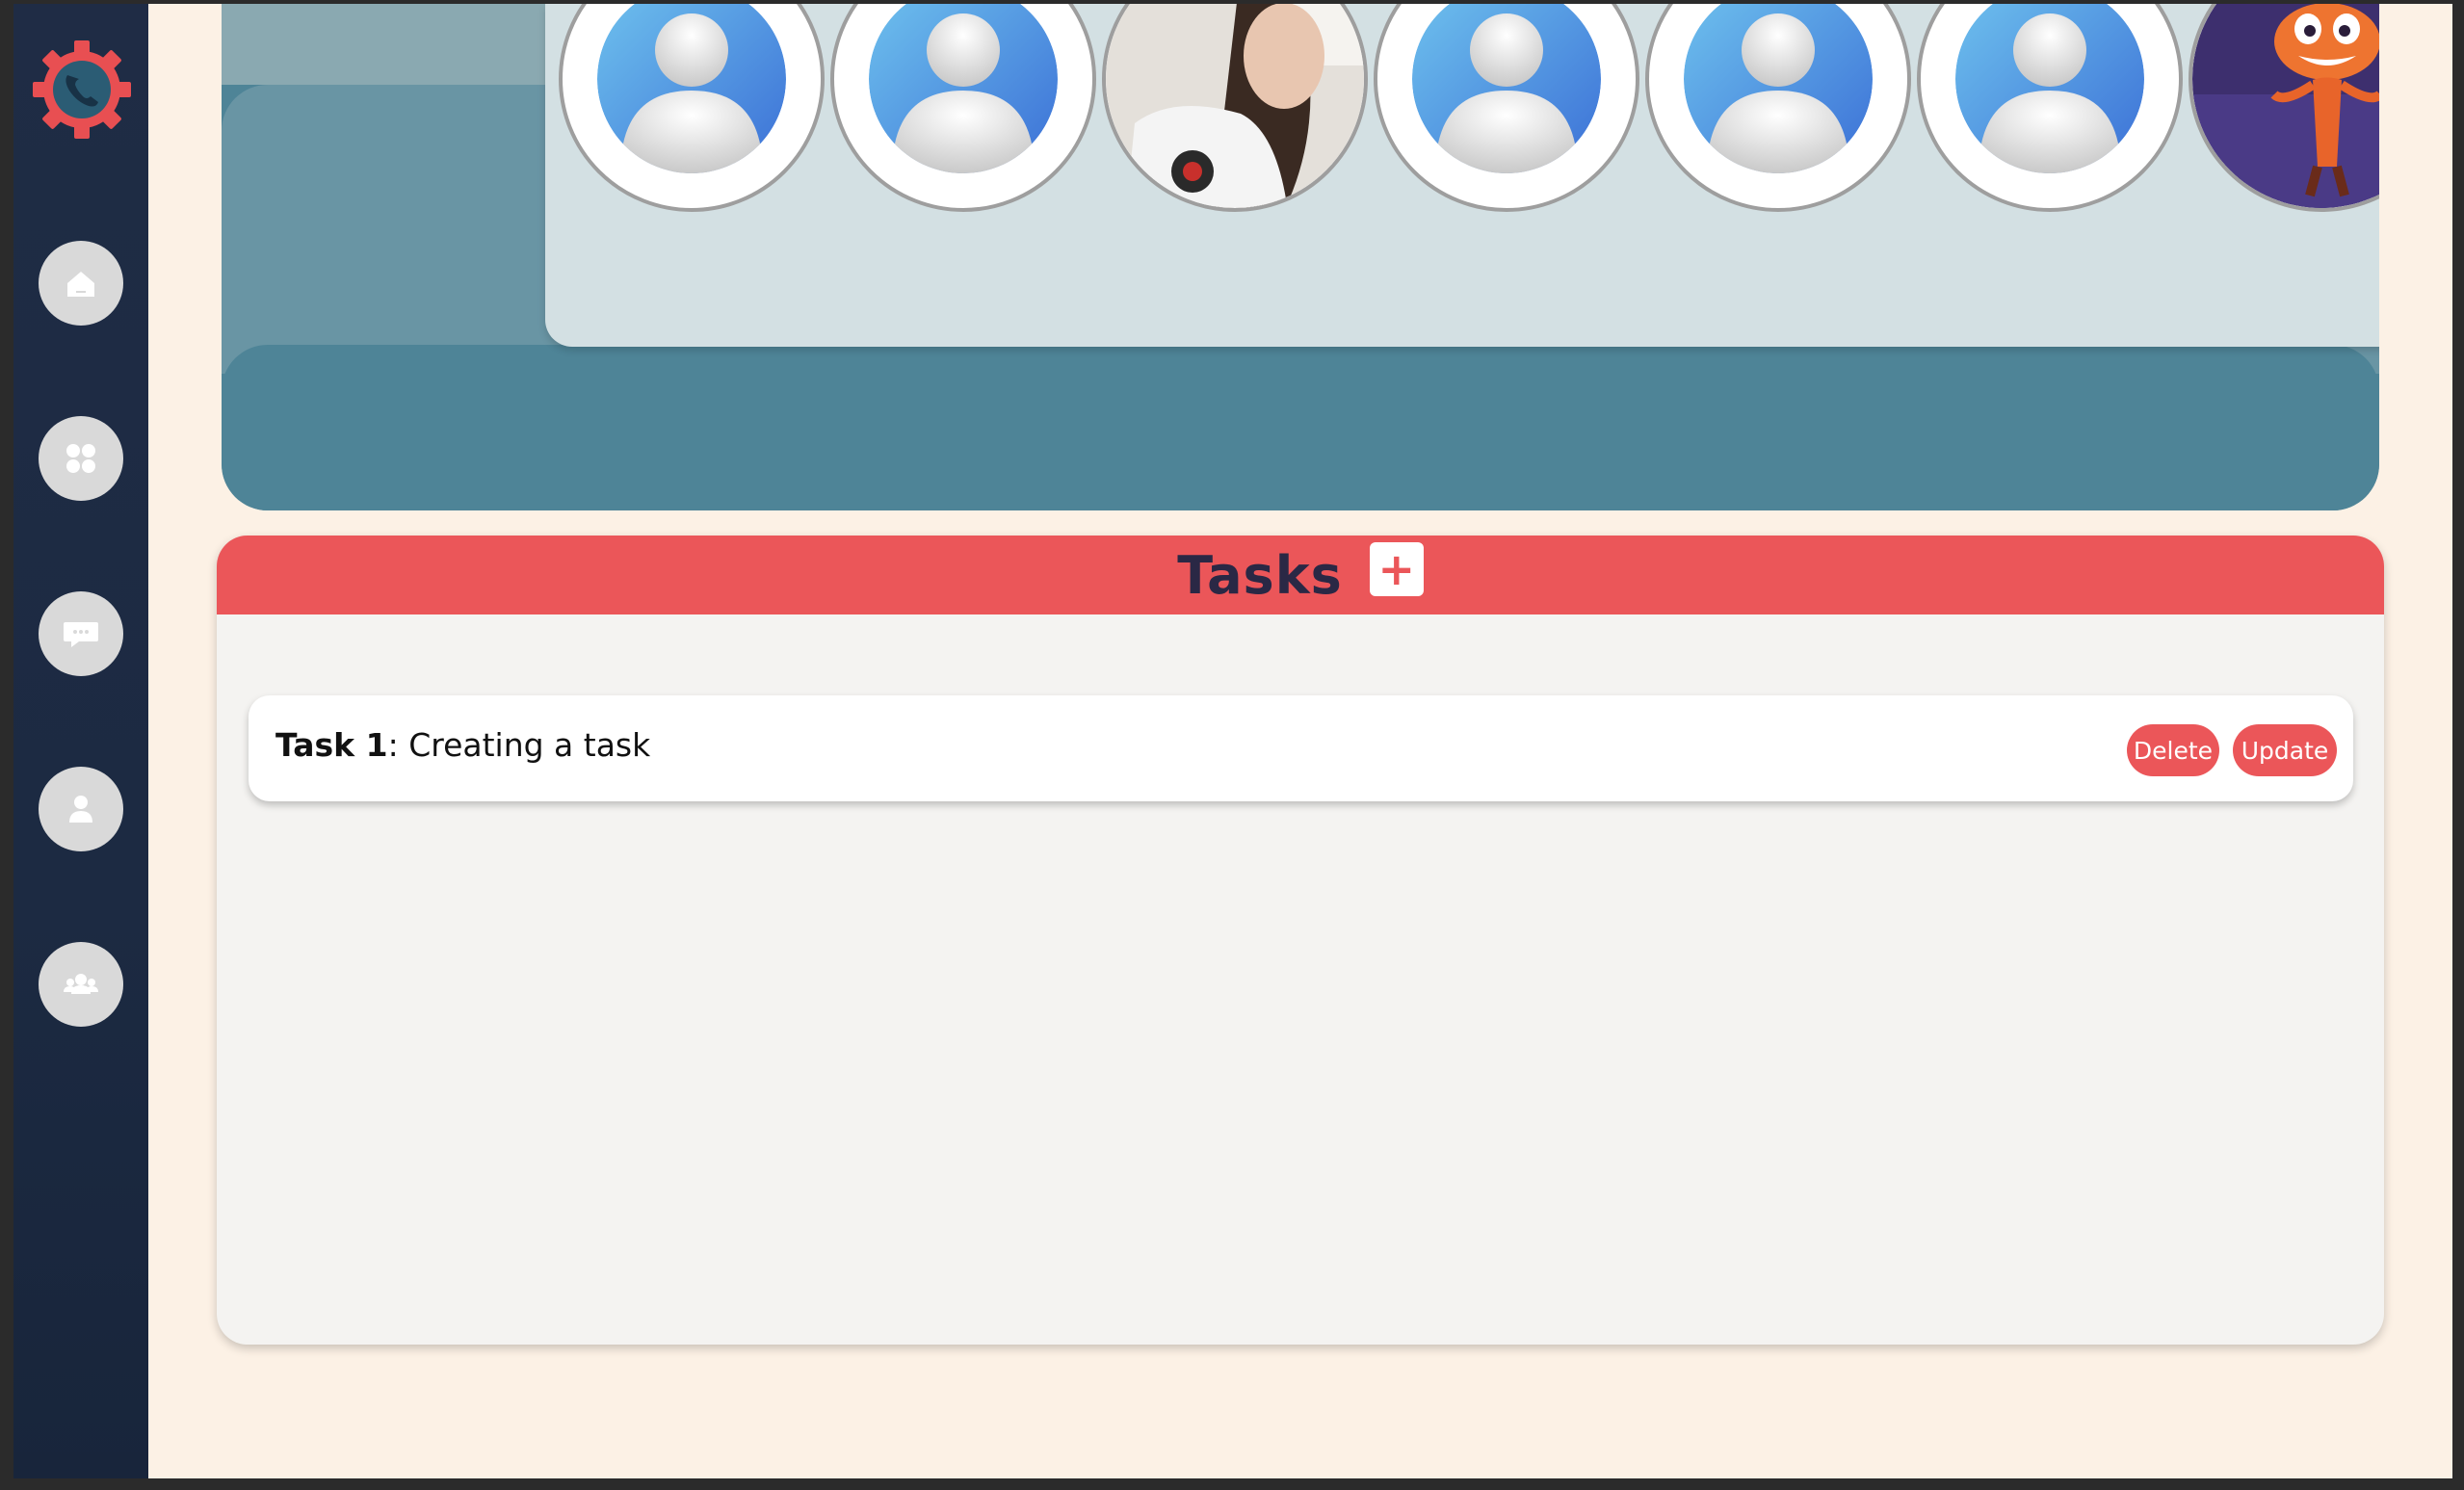  I want to click on nav-apps, so click(81, 459).